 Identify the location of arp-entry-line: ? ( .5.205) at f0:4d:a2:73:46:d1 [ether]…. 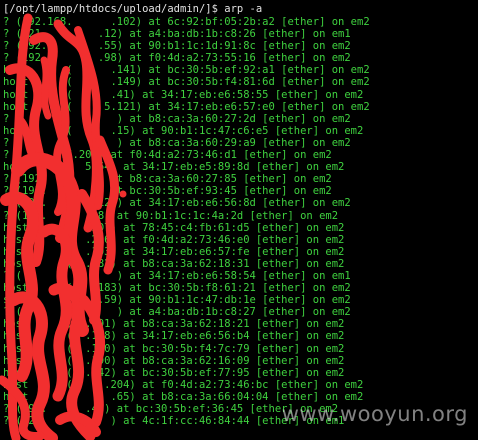
(167, 155).